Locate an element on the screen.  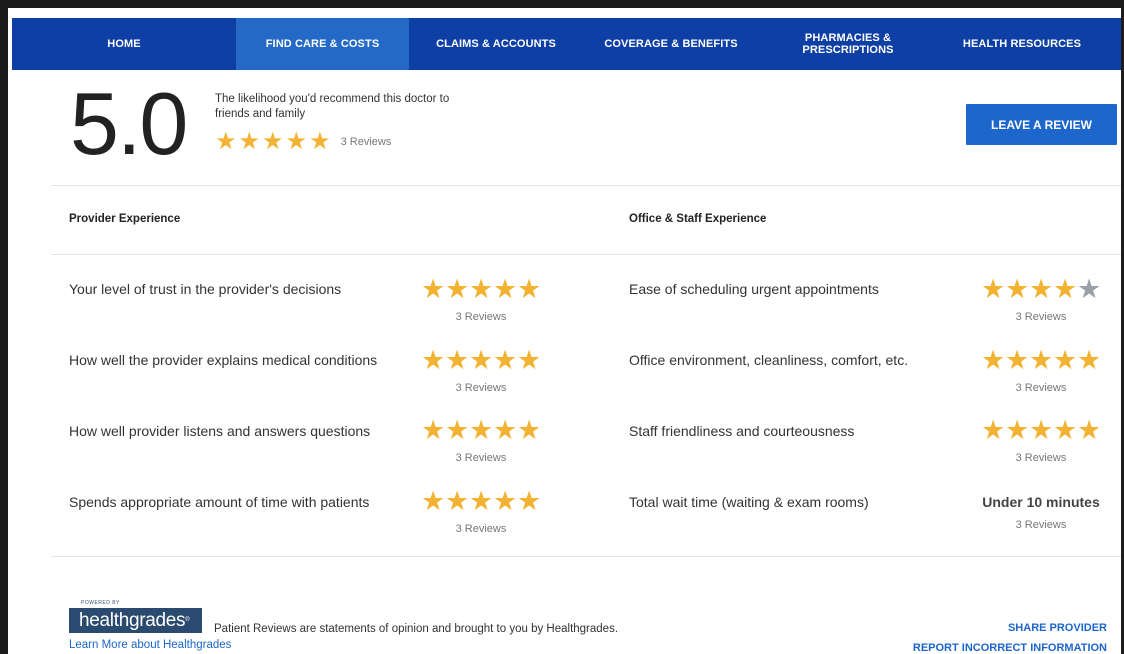
office-rating-label: Ease of scheduling urgent appointments is located at coordinates (754, 289).